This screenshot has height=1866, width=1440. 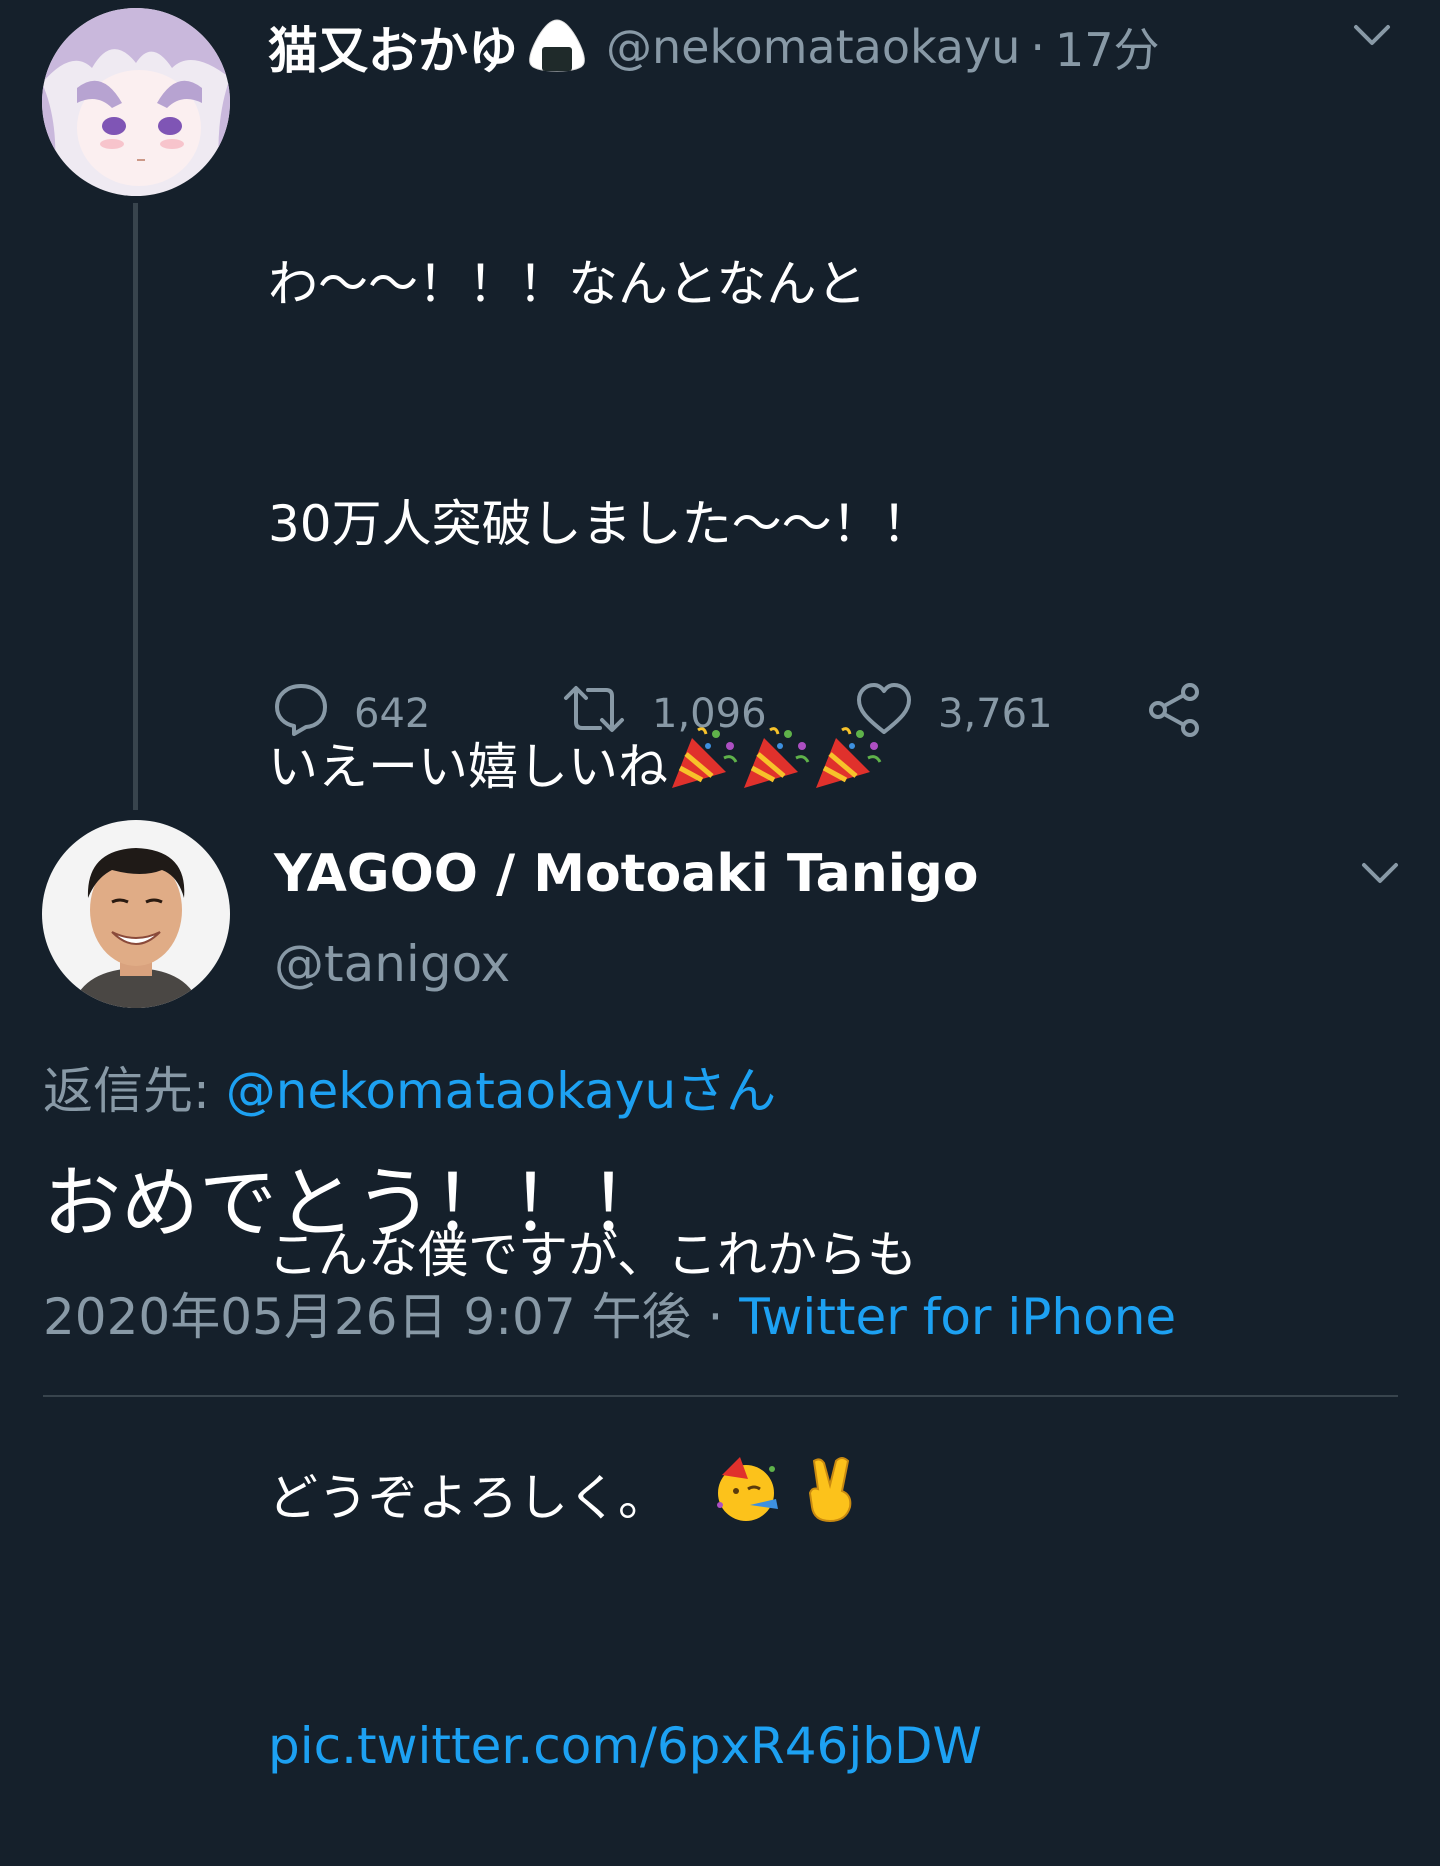 I want to click on yagoo-handle: @tanigox, so click(x=392, y=964).